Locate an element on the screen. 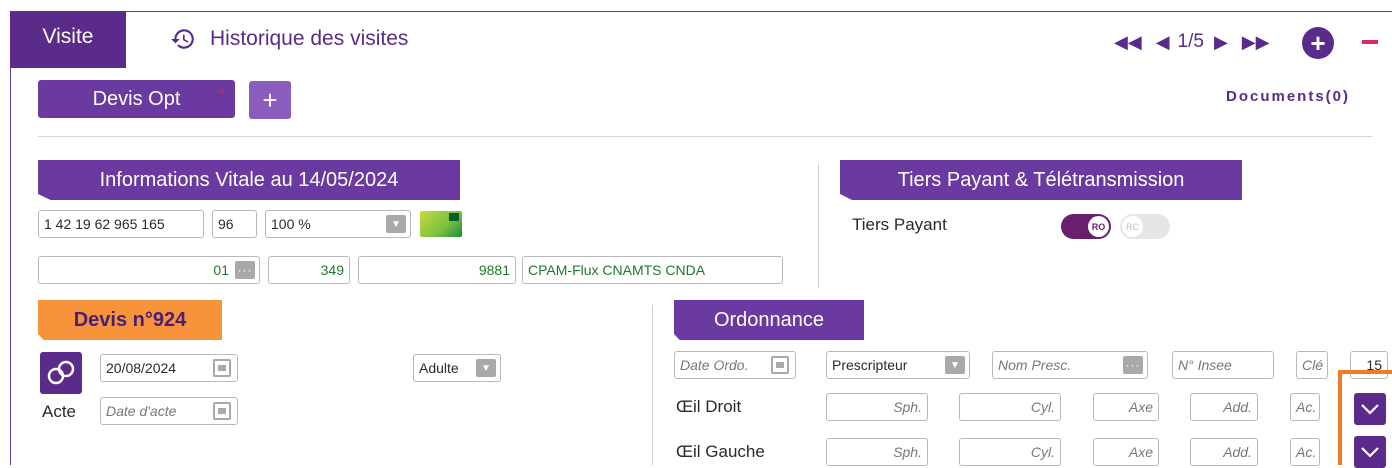 This screenshot has height=468, width=1392. vitale-card-icon is located at coordinates (441, 224).